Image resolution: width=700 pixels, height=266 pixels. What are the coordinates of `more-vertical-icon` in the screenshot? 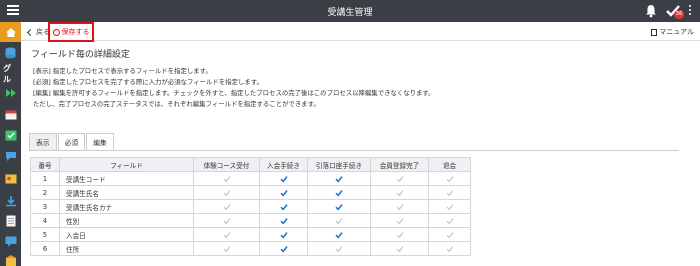 It's located at (690, 11).